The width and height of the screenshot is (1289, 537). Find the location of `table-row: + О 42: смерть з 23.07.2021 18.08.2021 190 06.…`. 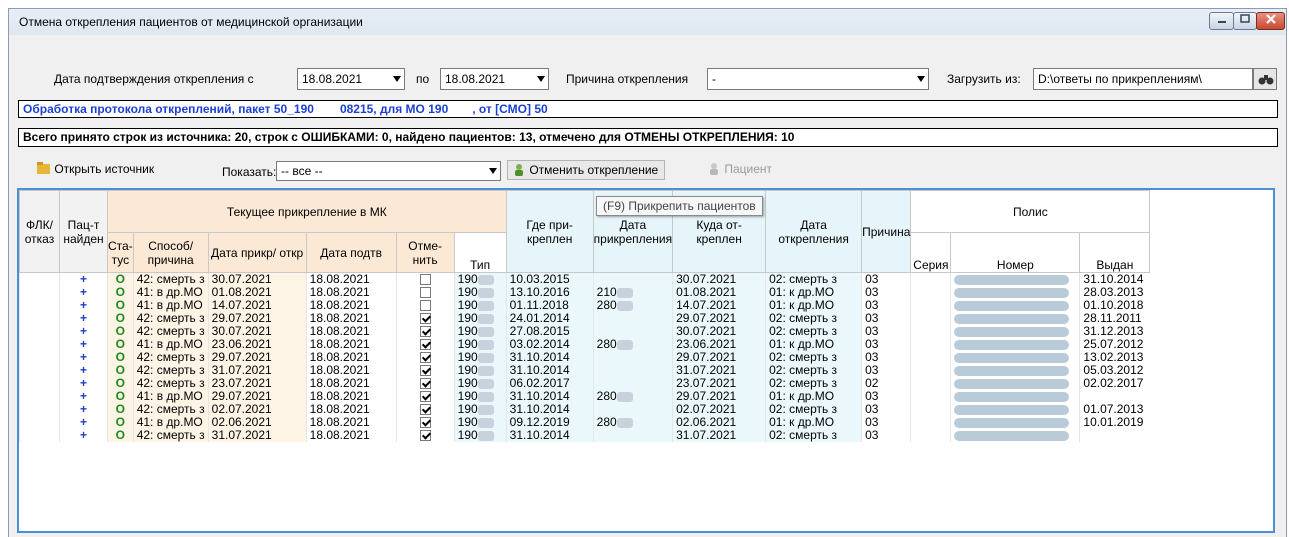

table-row: + О 42: смерть з 23.07.2021 18.08.2021 190 06.… is located at coordinates (584, 383).